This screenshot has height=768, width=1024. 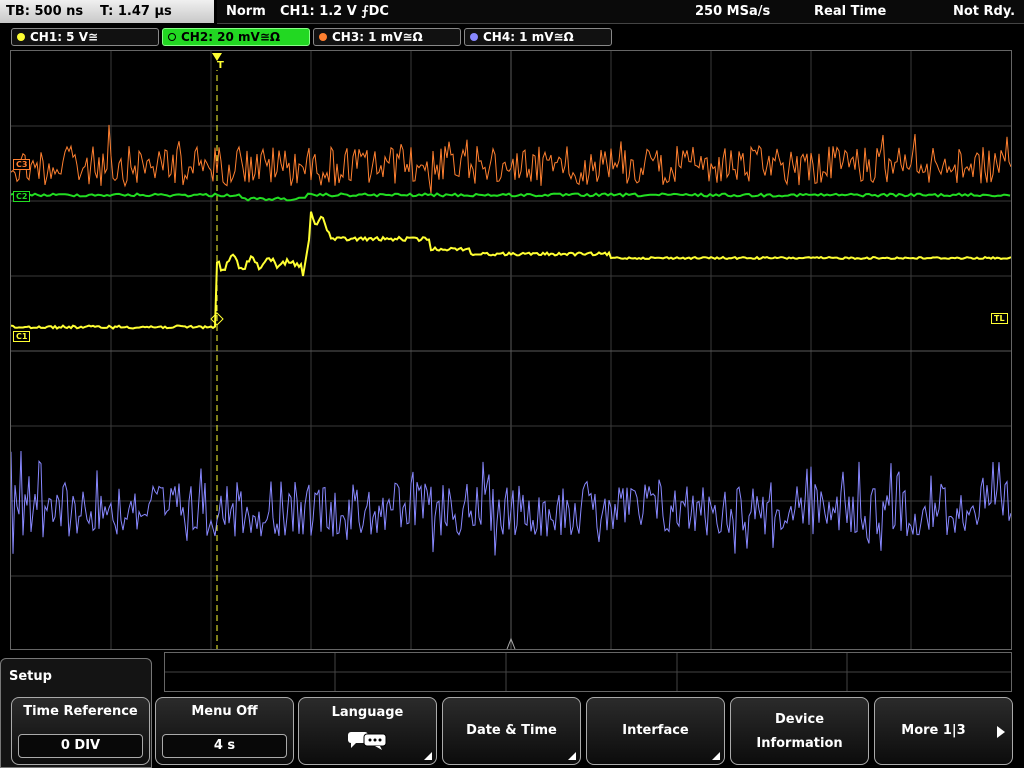 What do you see at coordinates (224, 746) in the screenshot?
I see `menu-off-value: 4 s` at bounding box center [224, 746].